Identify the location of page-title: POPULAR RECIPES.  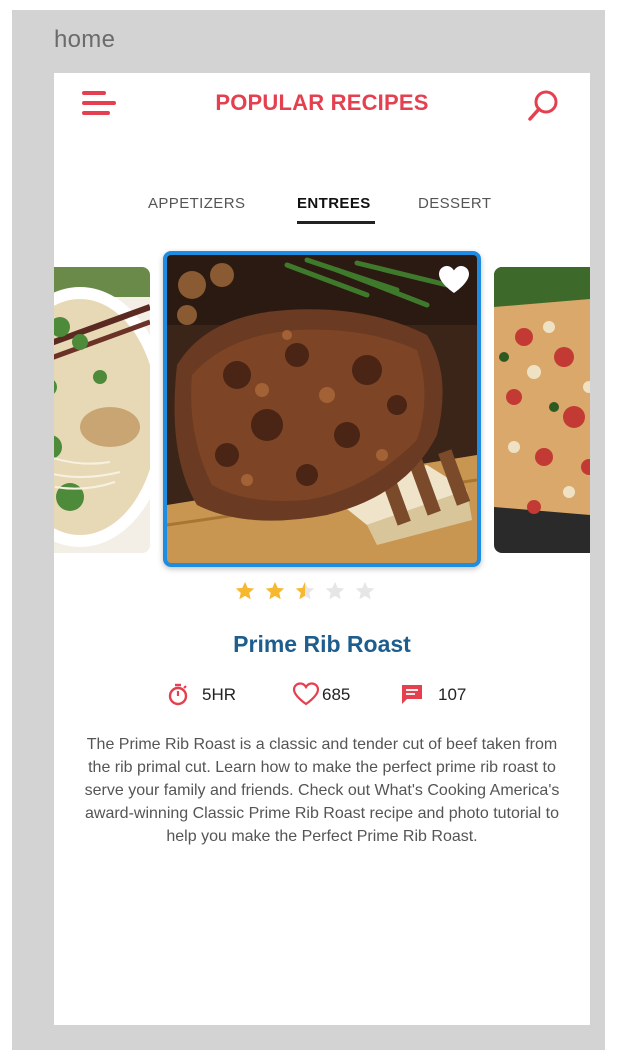
(322, 102).